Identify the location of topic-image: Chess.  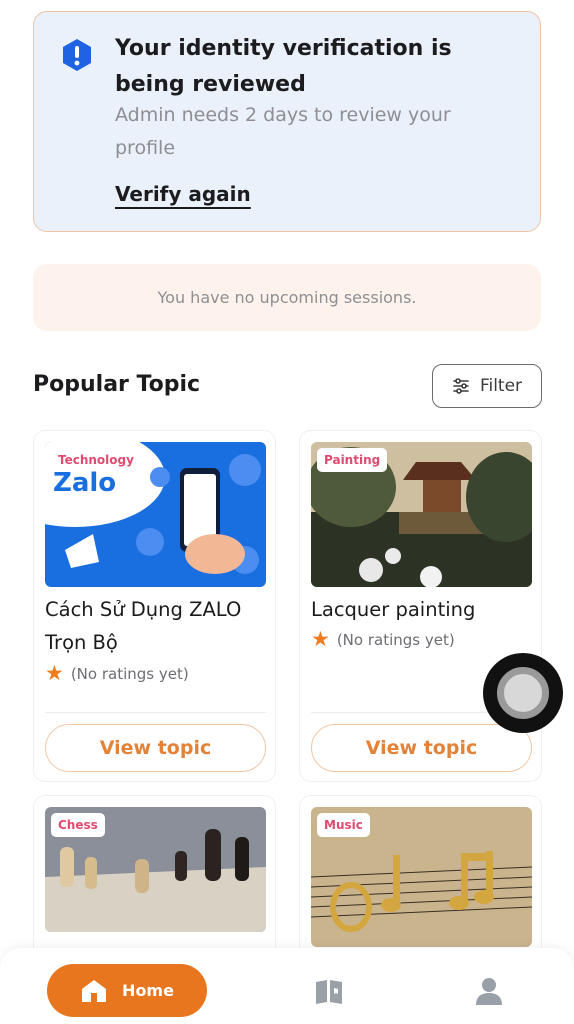
(155, 869).